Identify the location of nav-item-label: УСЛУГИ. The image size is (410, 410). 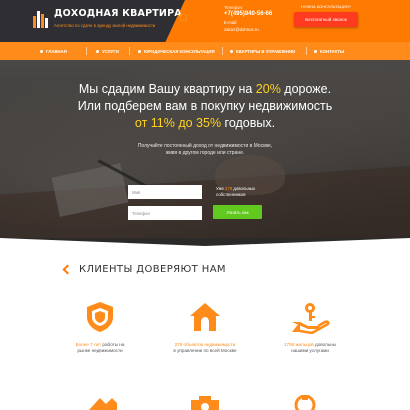
(110, 51).